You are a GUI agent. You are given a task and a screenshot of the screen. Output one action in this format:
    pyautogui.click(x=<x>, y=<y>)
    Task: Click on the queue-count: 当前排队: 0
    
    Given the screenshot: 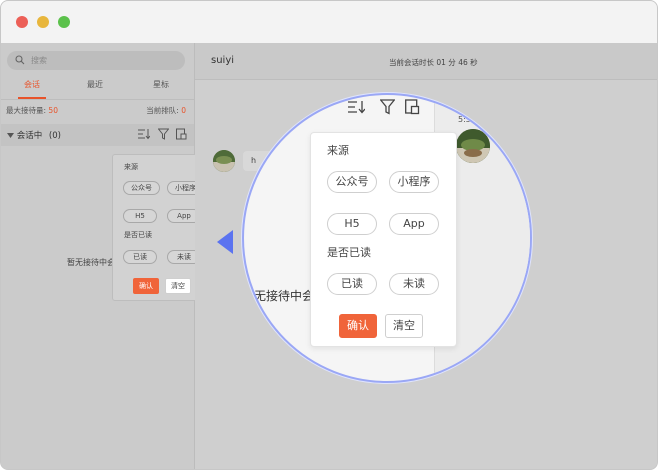 What is the action you would take?
    pyautogui.click(x=166, y=110)
    